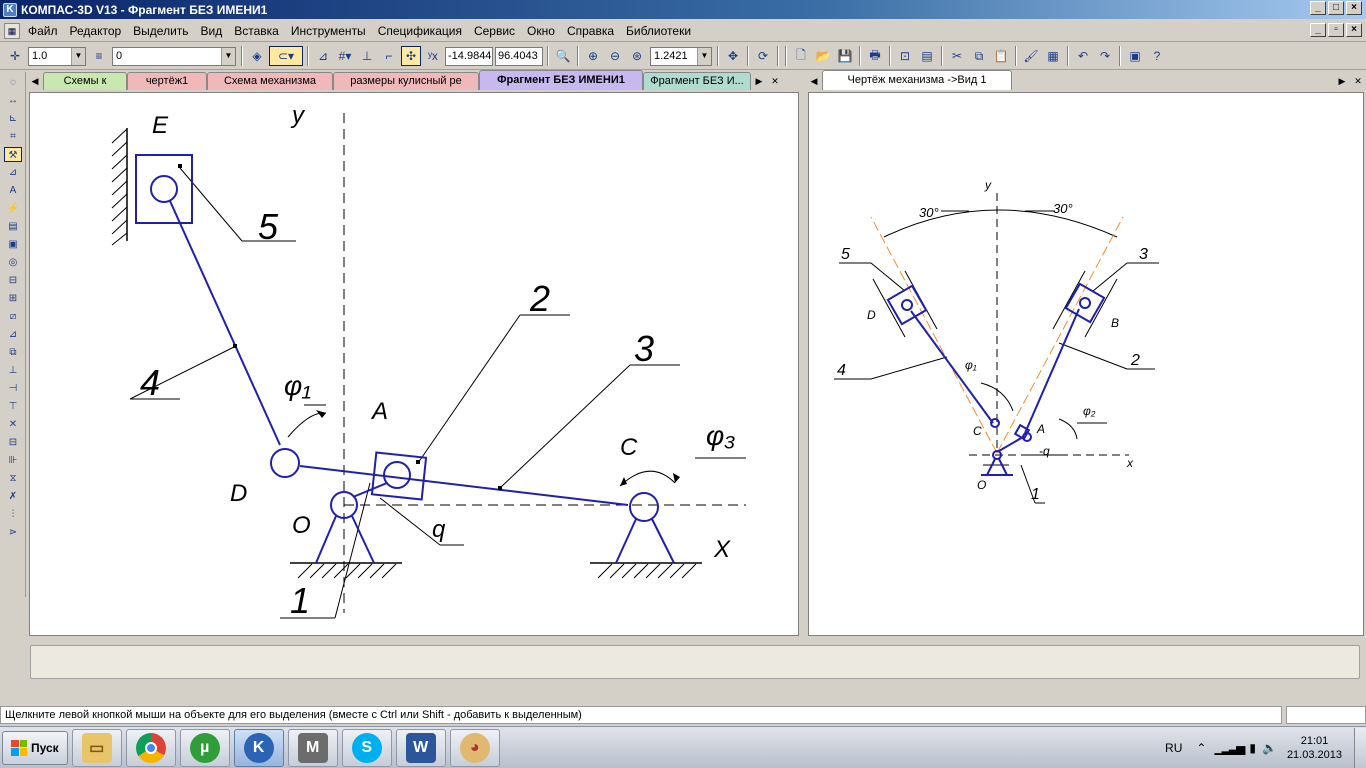 The width and height of the screenshot is (1366, 768). Describe the element at coordinates (13, 496) in the screenshot. I see `tool-icon: ✗` at that location.